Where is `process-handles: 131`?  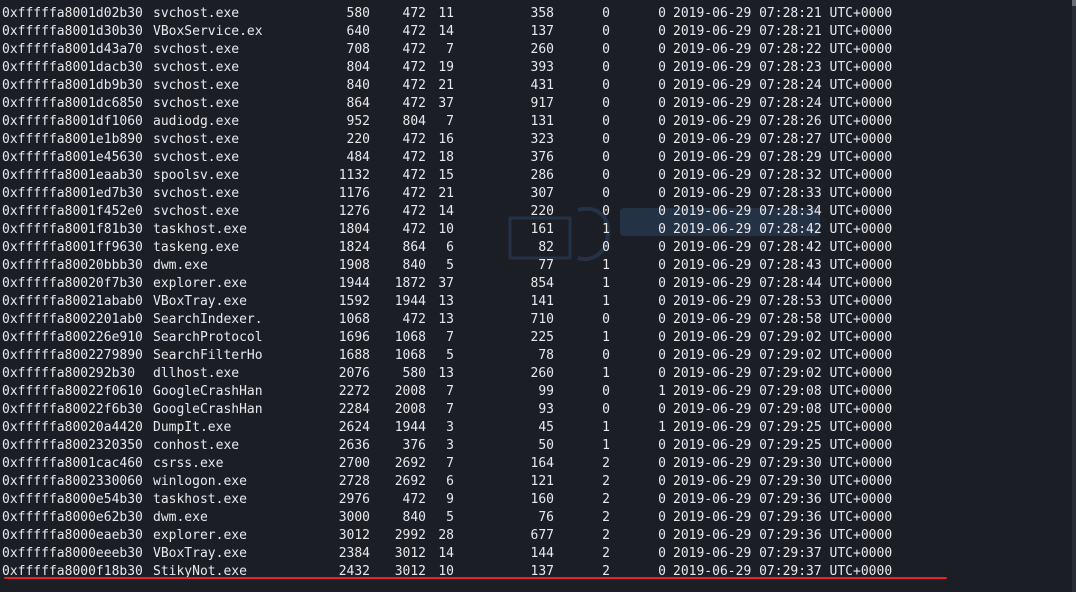 process-handles: 131 is located at coordinates (542, 121).